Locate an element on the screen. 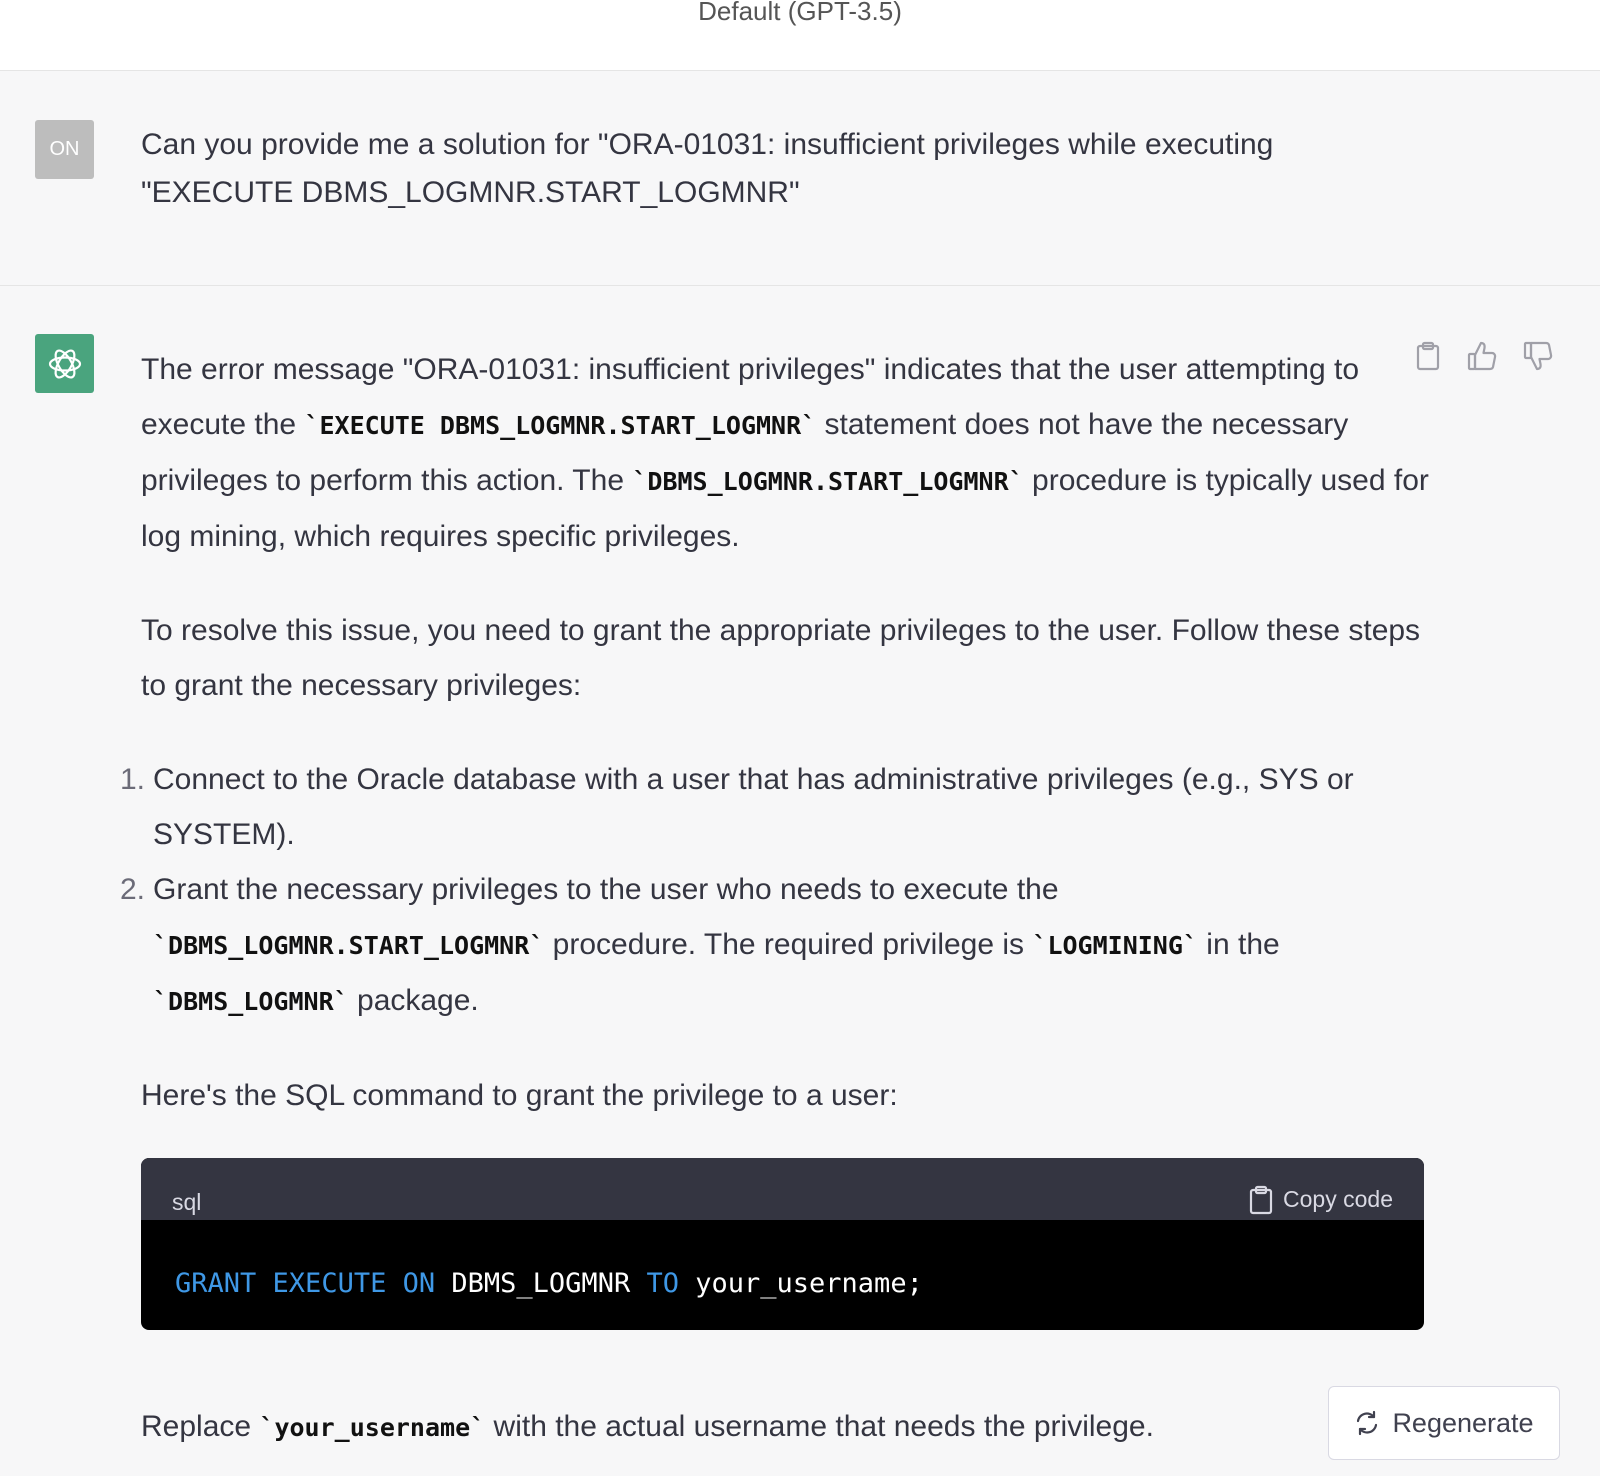 This screenshot has height=1476, width=1600. code-identifier: your_username; is located at coordinates (809, 1283).